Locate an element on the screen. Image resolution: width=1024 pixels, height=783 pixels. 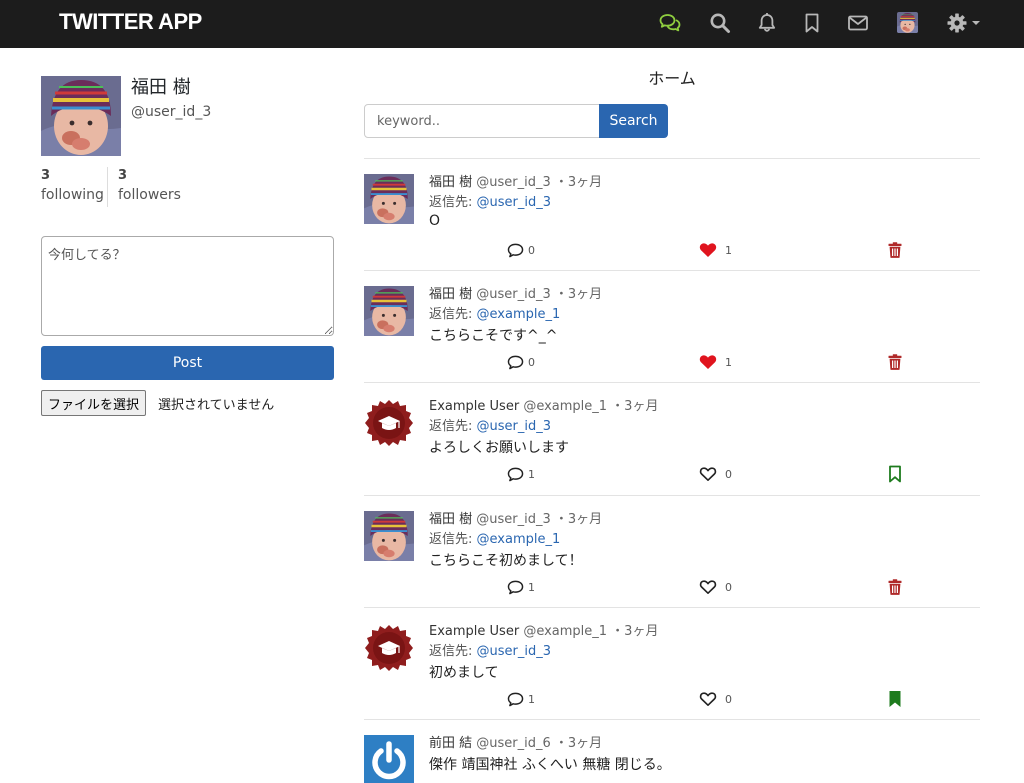
tweet-meta: @example_1 ・3ヶ月 is located at coordinates (591, 631).